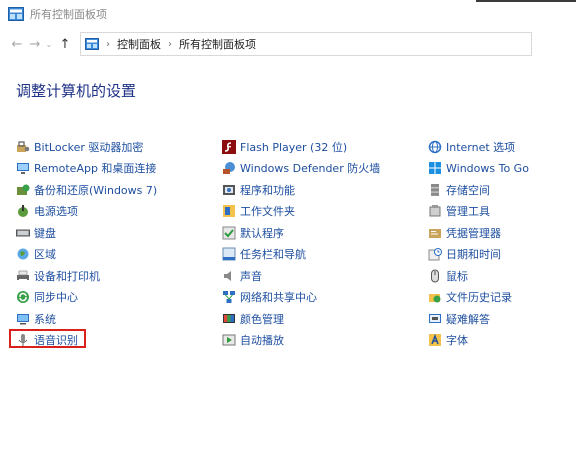 The image size is (576, 470). Describe the element at coordinates (229, 254) in the screenshot. I see `taskbar-icon` at that location.